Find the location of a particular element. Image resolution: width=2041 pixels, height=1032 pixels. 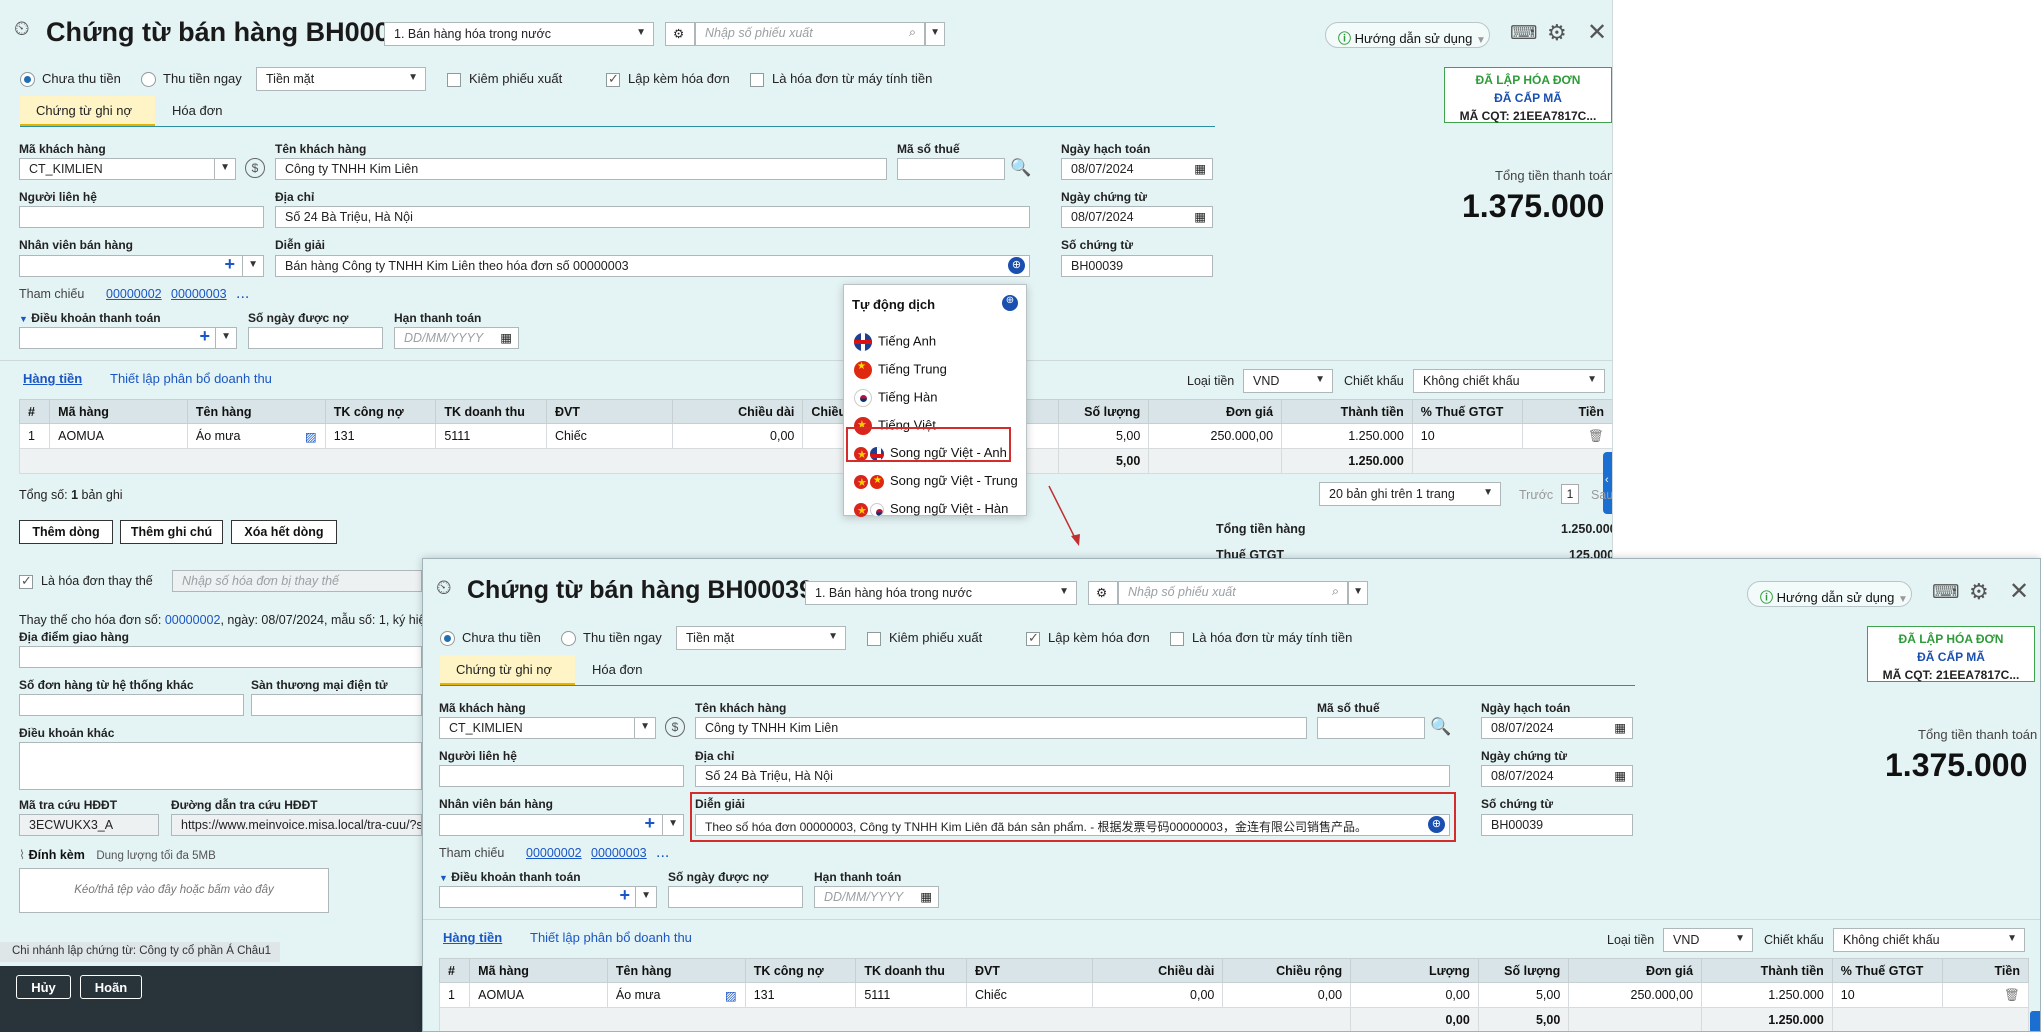

close-icon: ✕ is located at coordinates (2019, 591).